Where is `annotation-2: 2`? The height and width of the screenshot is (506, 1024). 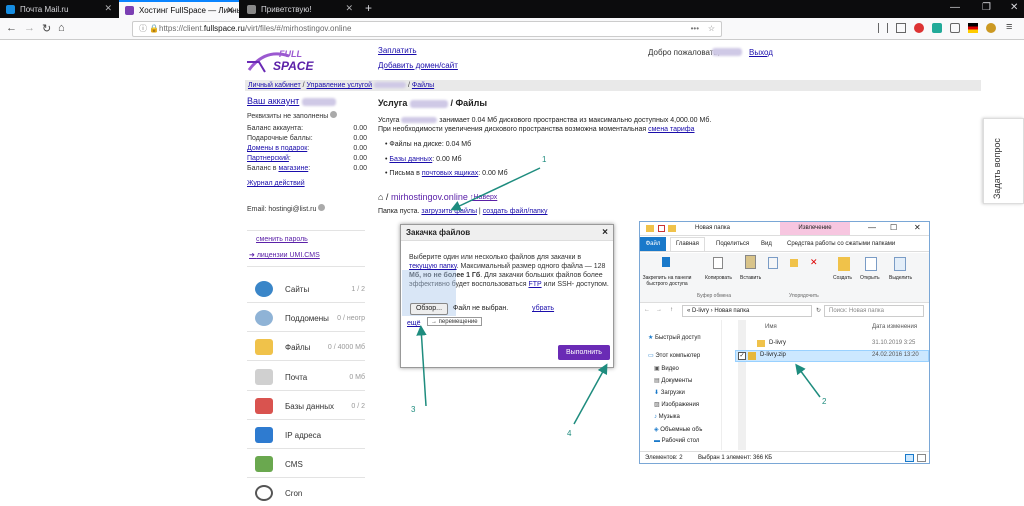
annotation-2: 2 is located at coordinates (824, 401).